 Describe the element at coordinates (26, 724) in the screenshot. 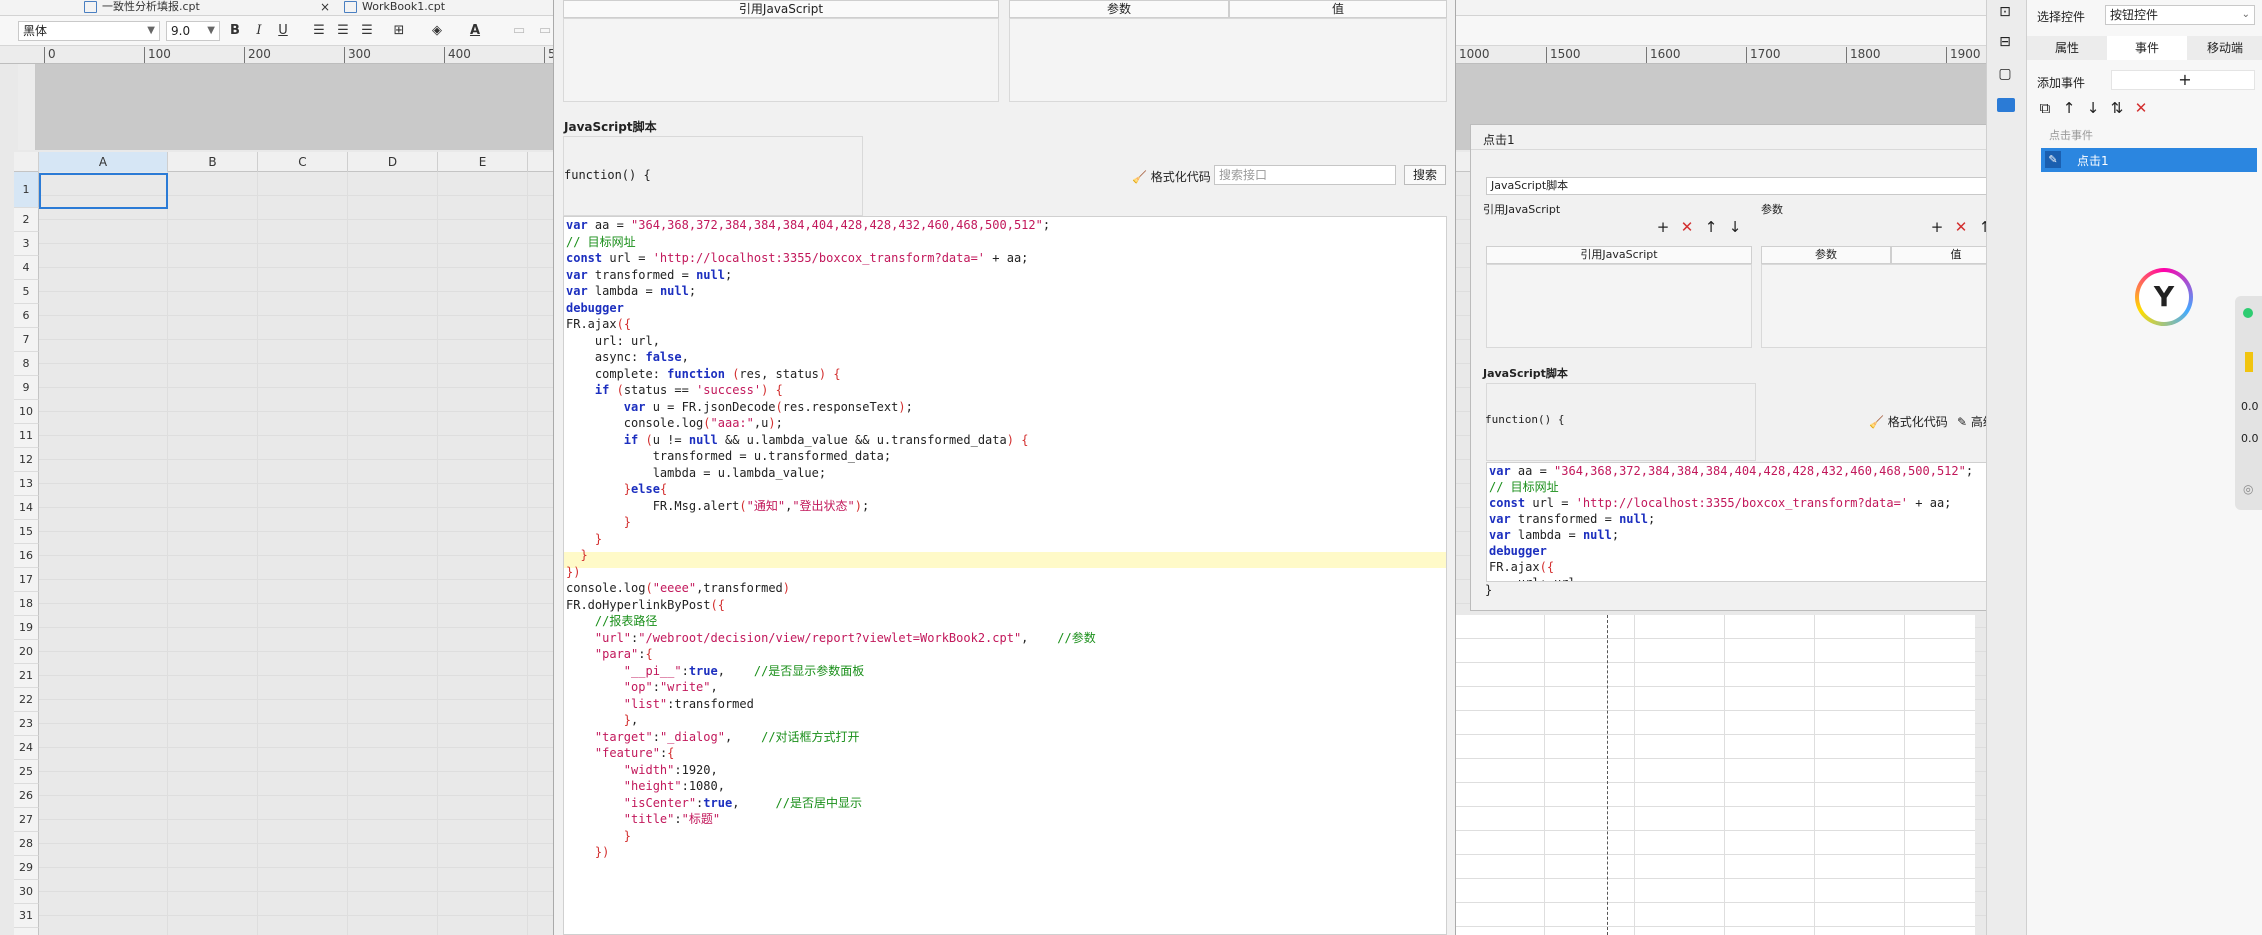

I see `row-header-23: 23` at that location.